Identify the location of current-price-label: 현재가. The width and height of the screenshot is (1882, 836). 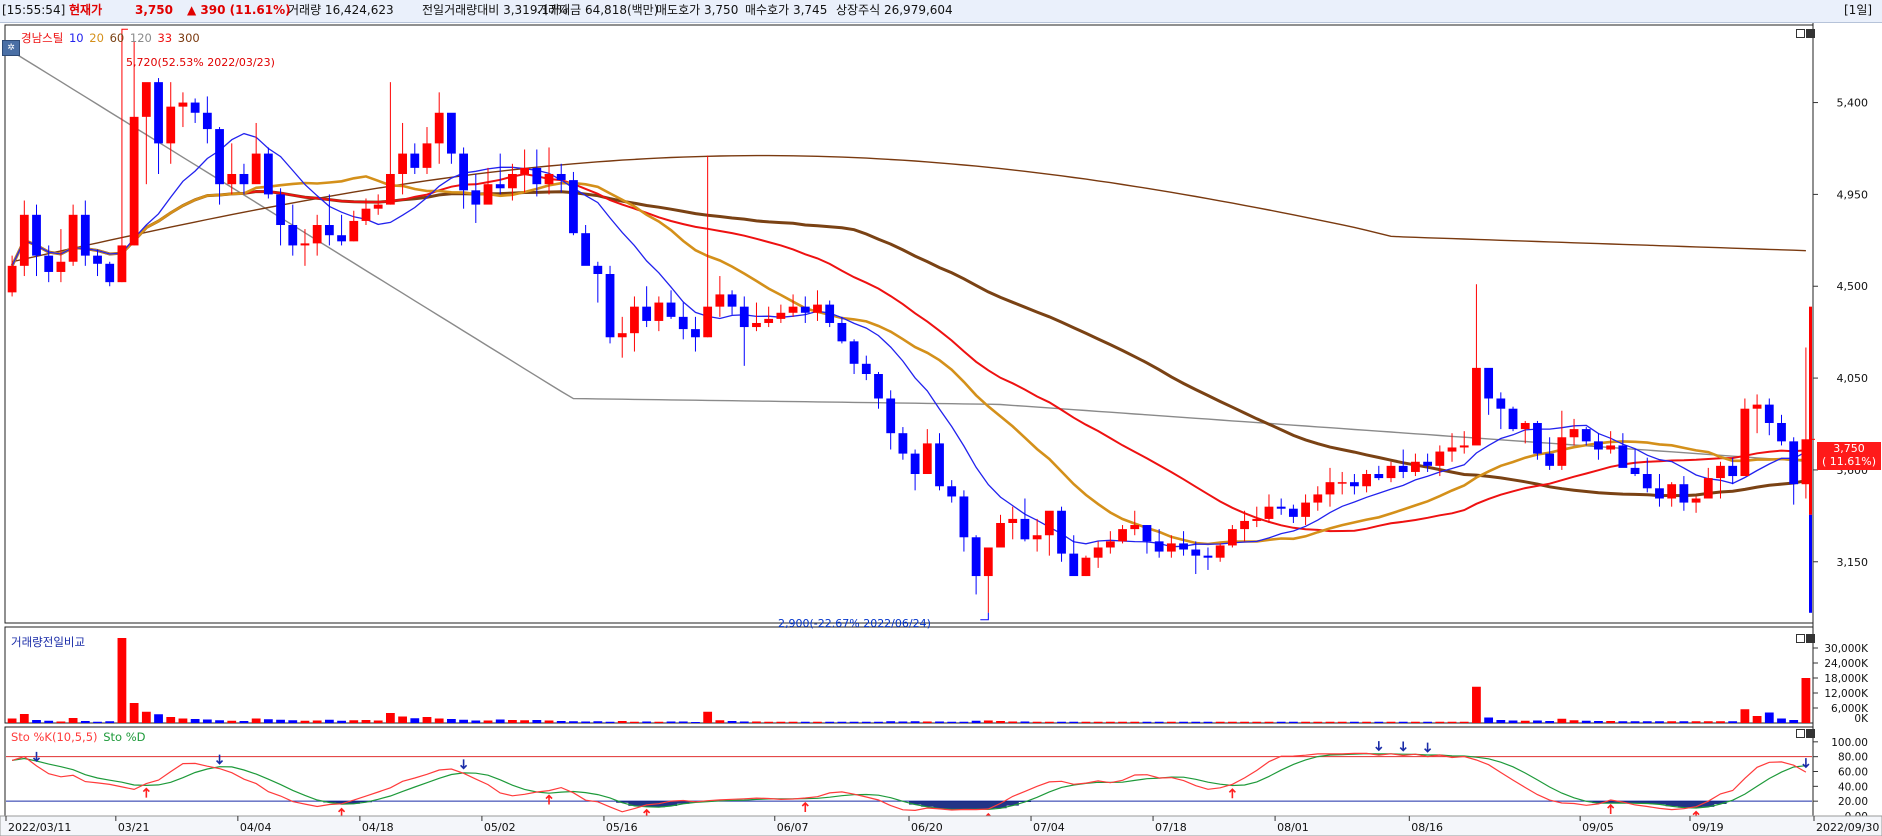
(86, 10).